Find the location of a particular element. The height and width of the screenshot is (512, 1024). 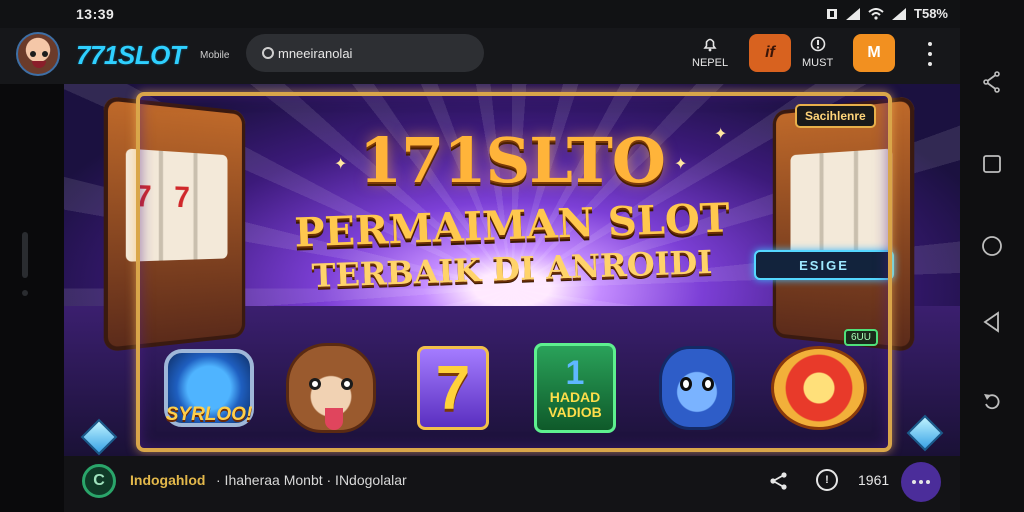

recents-icon is located at coordinates (992, 164).